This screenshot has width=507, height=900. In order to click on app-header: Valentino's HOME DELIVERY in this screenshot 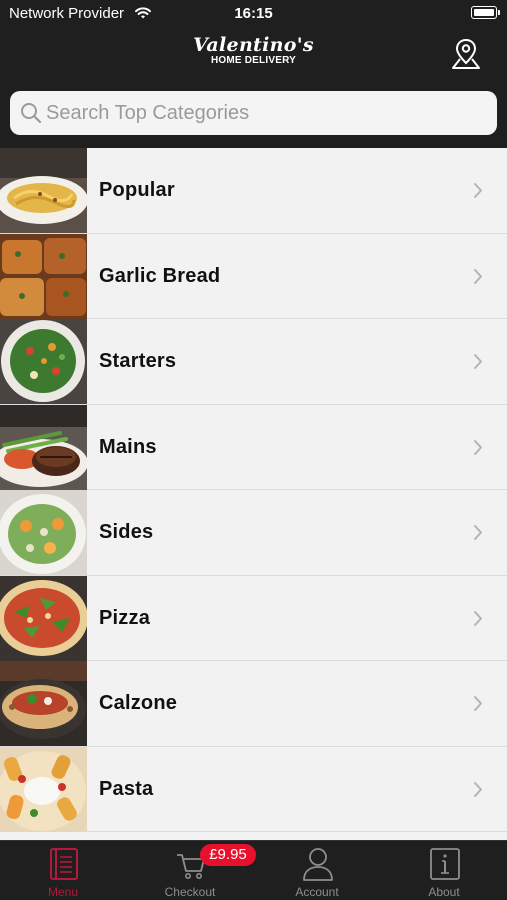, I will do `click(253, 57)`.